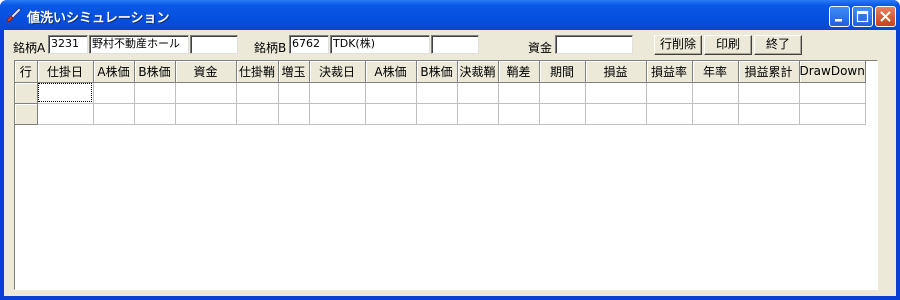 The height and width of the screenshot is (300, 900). What do you see at coordinates (68, 44) in the screenshot?
I see `stock-a-code-field: 3231` at bounding box center [68, 44].